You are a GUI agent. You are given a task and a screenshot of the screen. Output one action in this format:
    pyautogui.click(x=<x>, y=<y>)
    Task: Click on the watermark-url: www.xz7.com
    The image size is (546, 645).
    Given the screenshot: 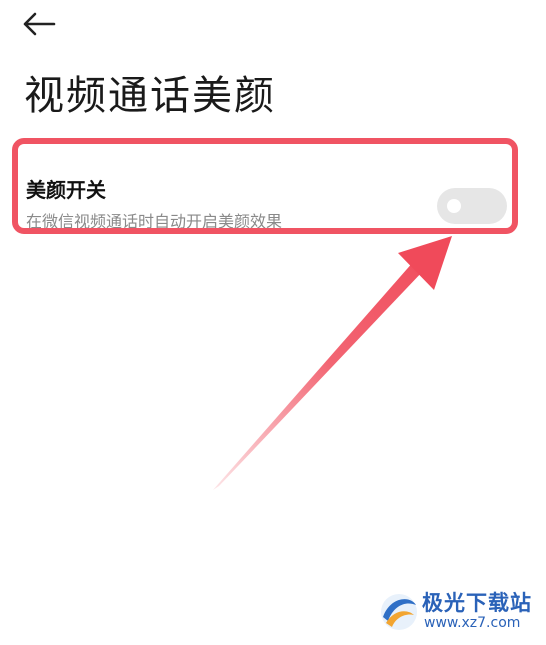 What is the action you would take?
    pyautogui.click(x=472, y=623)
    